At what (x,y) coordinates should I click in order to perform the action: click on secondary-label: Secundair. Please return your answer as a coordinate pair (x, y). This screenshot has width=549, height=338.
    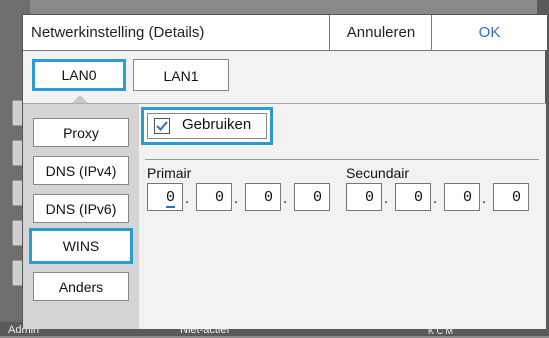
    Looking at the image, I should click on (378, 173).